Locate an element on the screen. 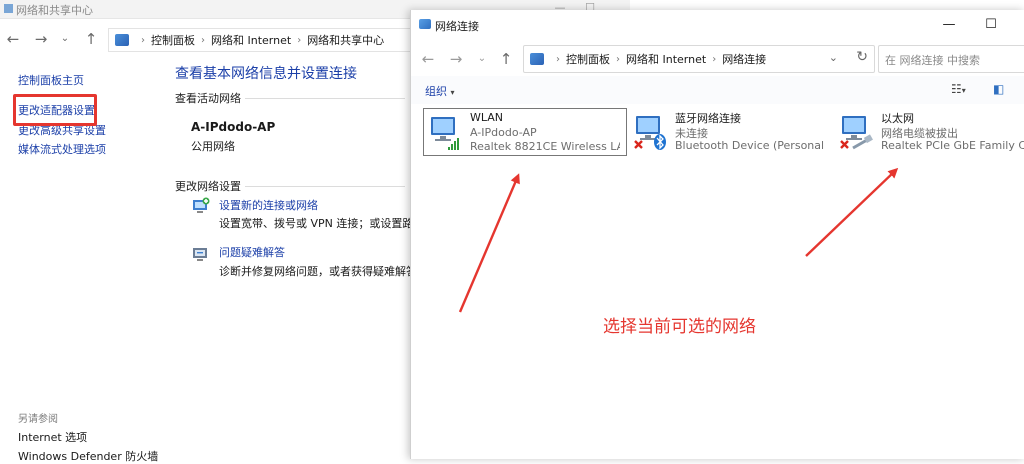 The image size is (1024, 464). annotation-arrow-ethernet is located at coordinates (852, 212).